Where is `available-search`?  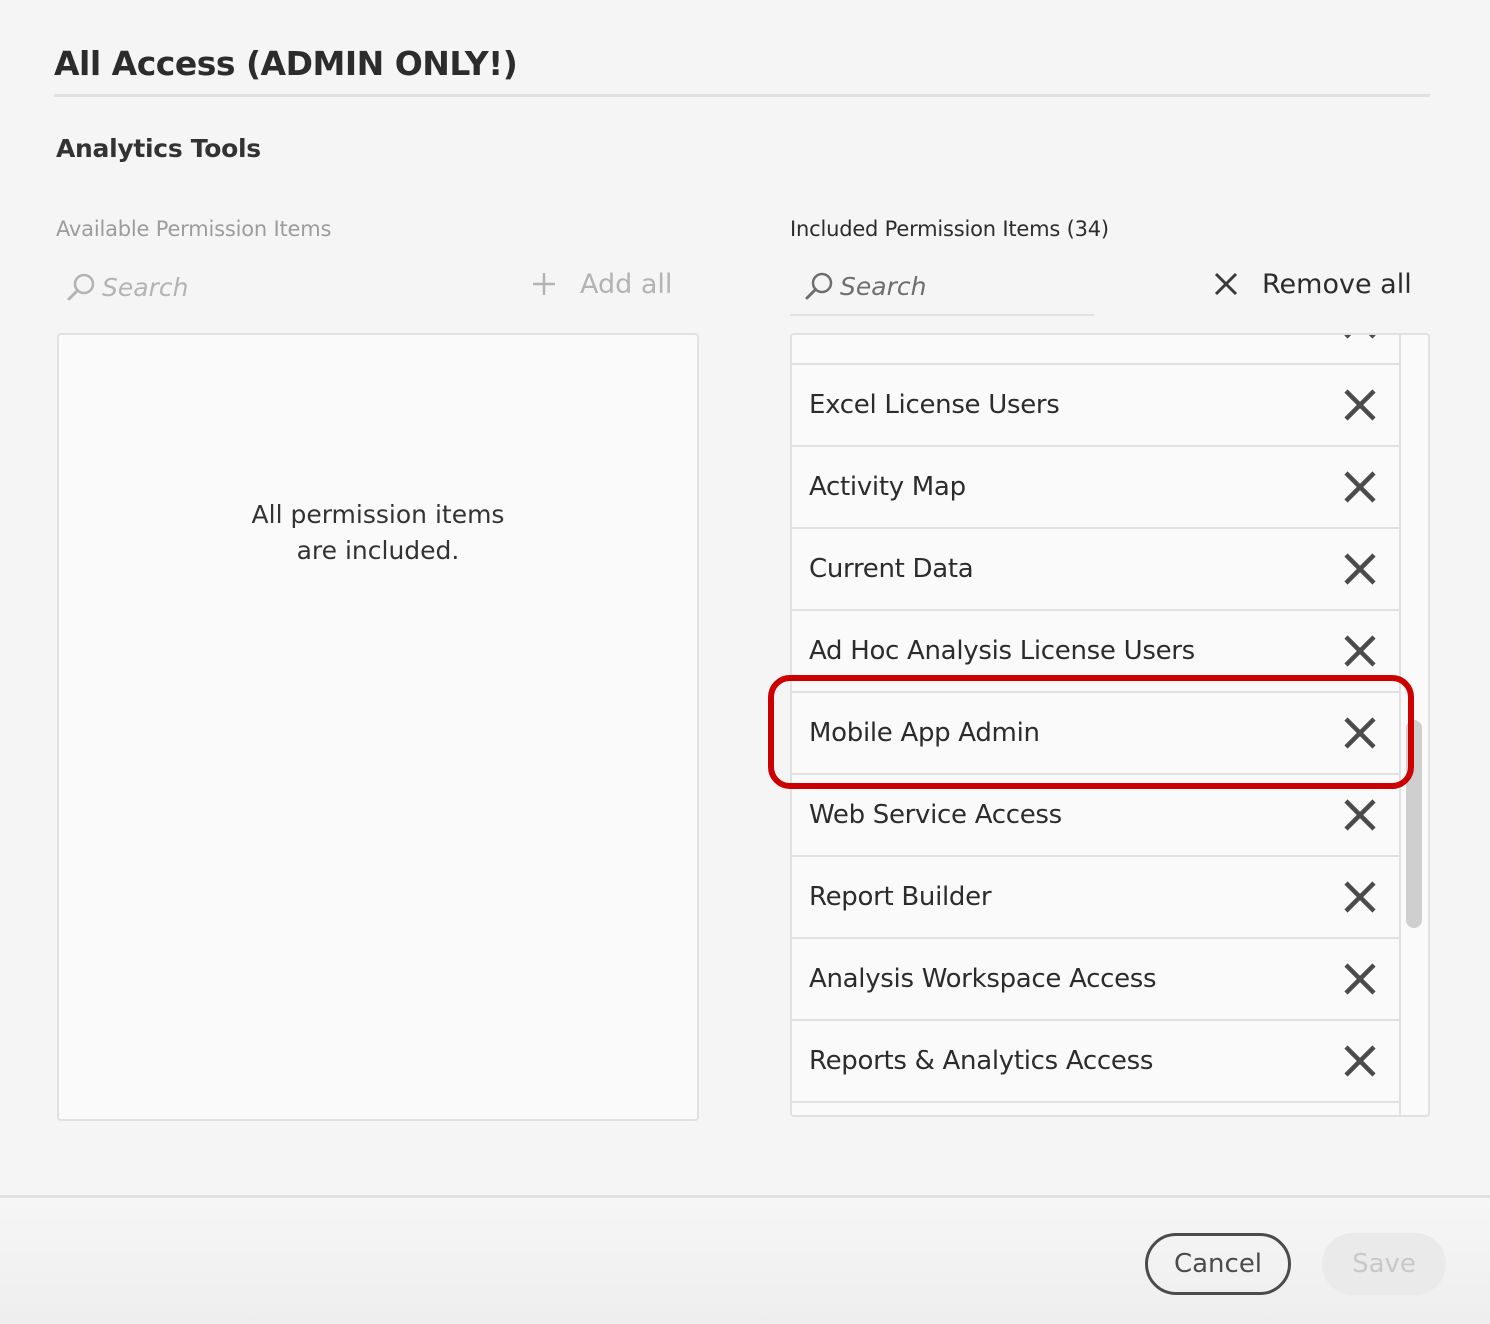
available-search is located at coordinates (216, 287).